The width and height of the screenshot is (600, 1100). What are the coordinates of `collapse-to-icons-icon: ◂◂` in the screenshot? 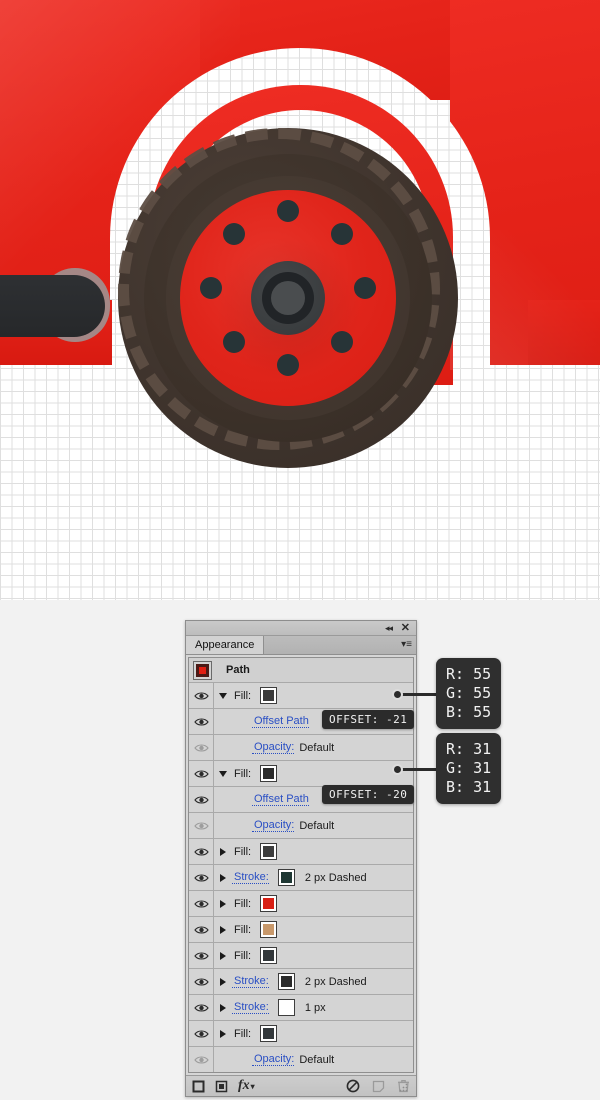 It's located at (389, 628).